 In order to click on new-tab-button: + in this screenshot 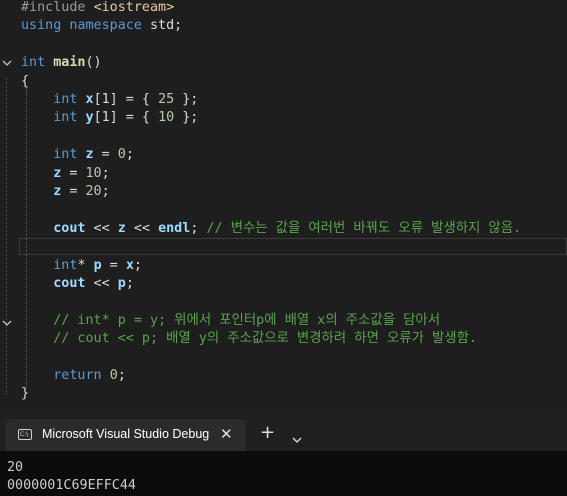, I will do `click(267, 433)`.